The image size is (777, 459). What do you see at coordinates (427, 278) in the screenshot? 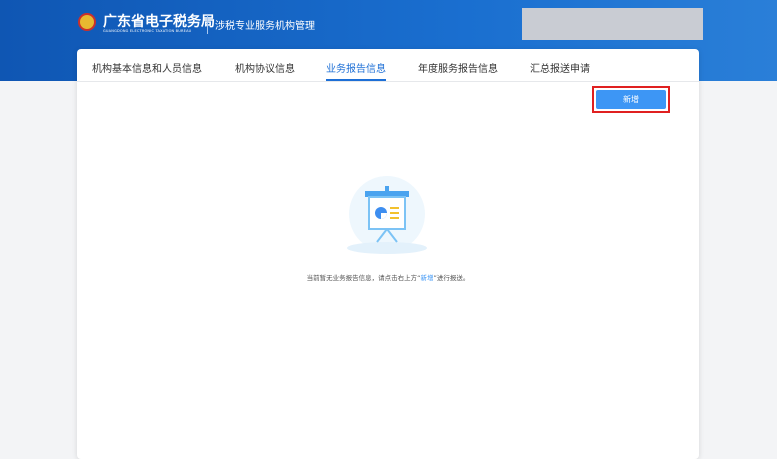
I see `add-link-text: 新增` at bounding box center [427, 278].